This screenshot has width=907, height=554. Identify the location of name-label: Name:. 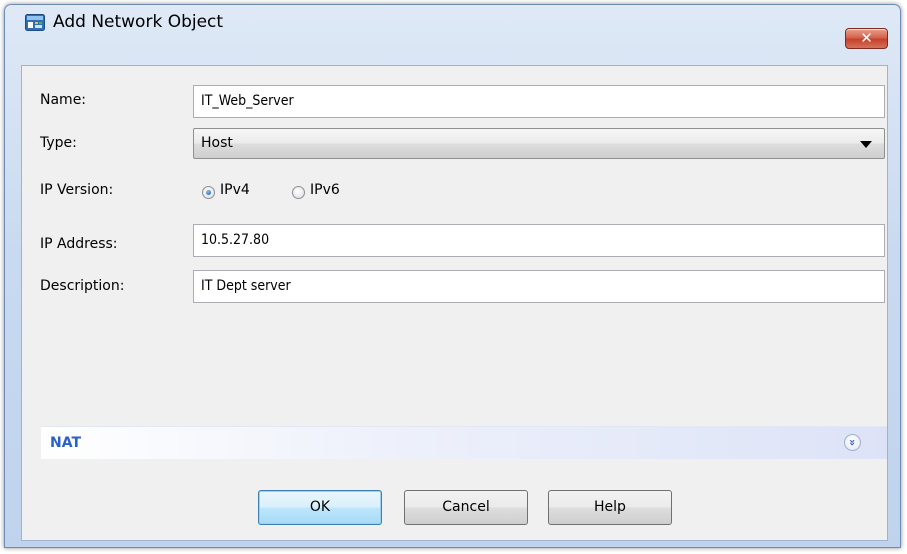
(63, 100).